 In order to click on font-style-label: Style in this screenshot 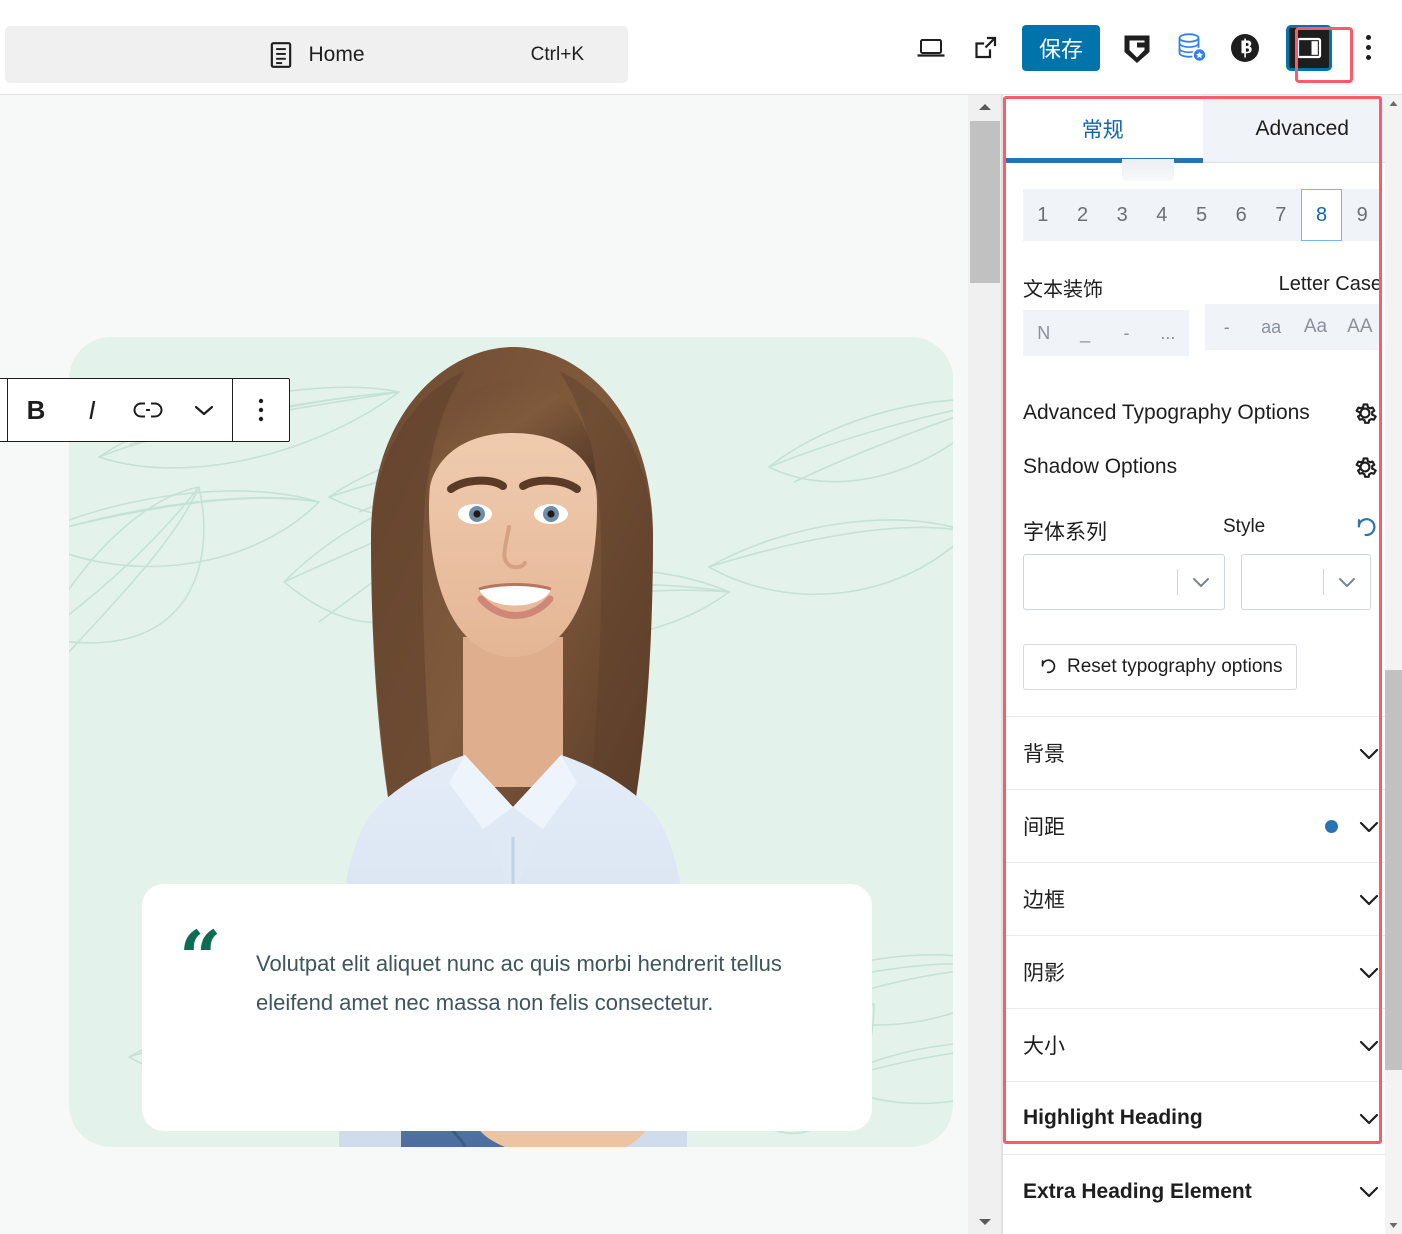, I will do `click(1244, 526)`.